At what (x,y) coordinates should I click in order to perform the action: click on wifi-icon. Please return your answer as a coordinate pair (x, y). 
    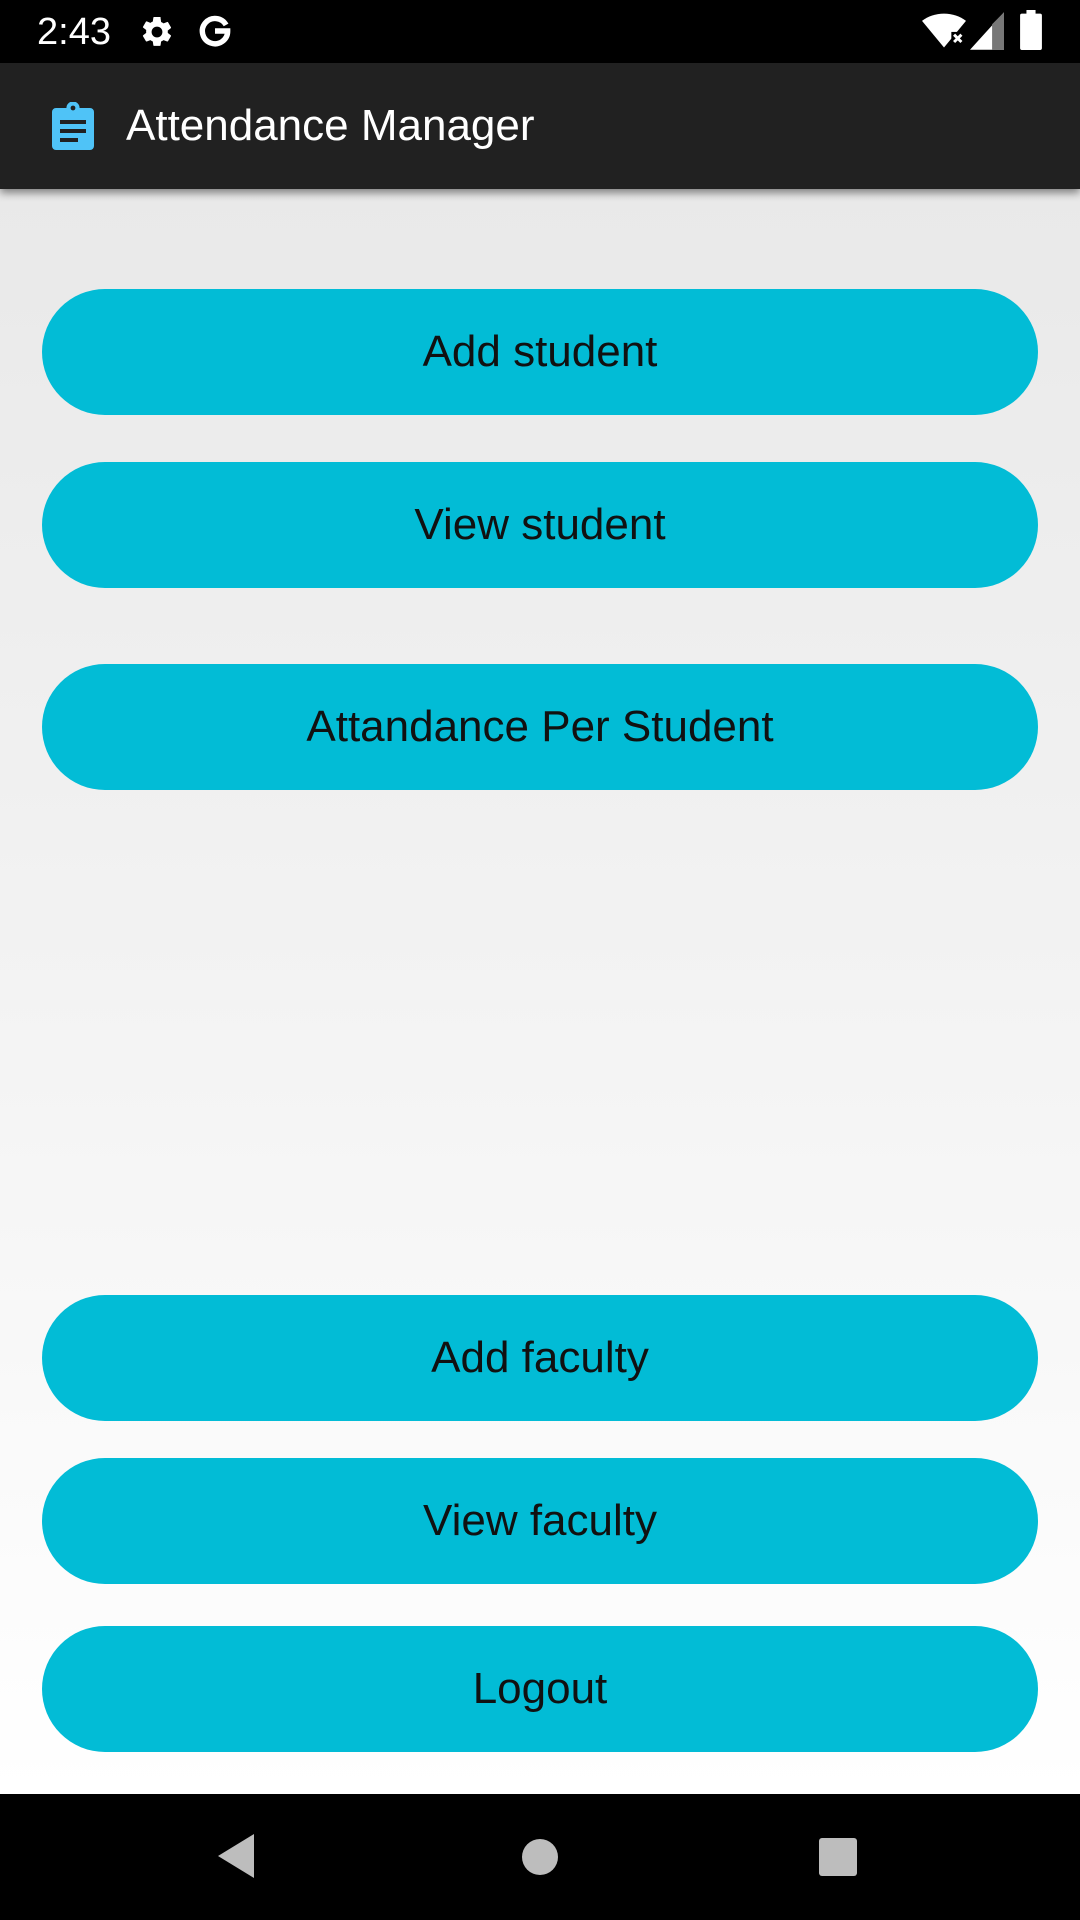
    Looking at the image, I should click on (944, 30).